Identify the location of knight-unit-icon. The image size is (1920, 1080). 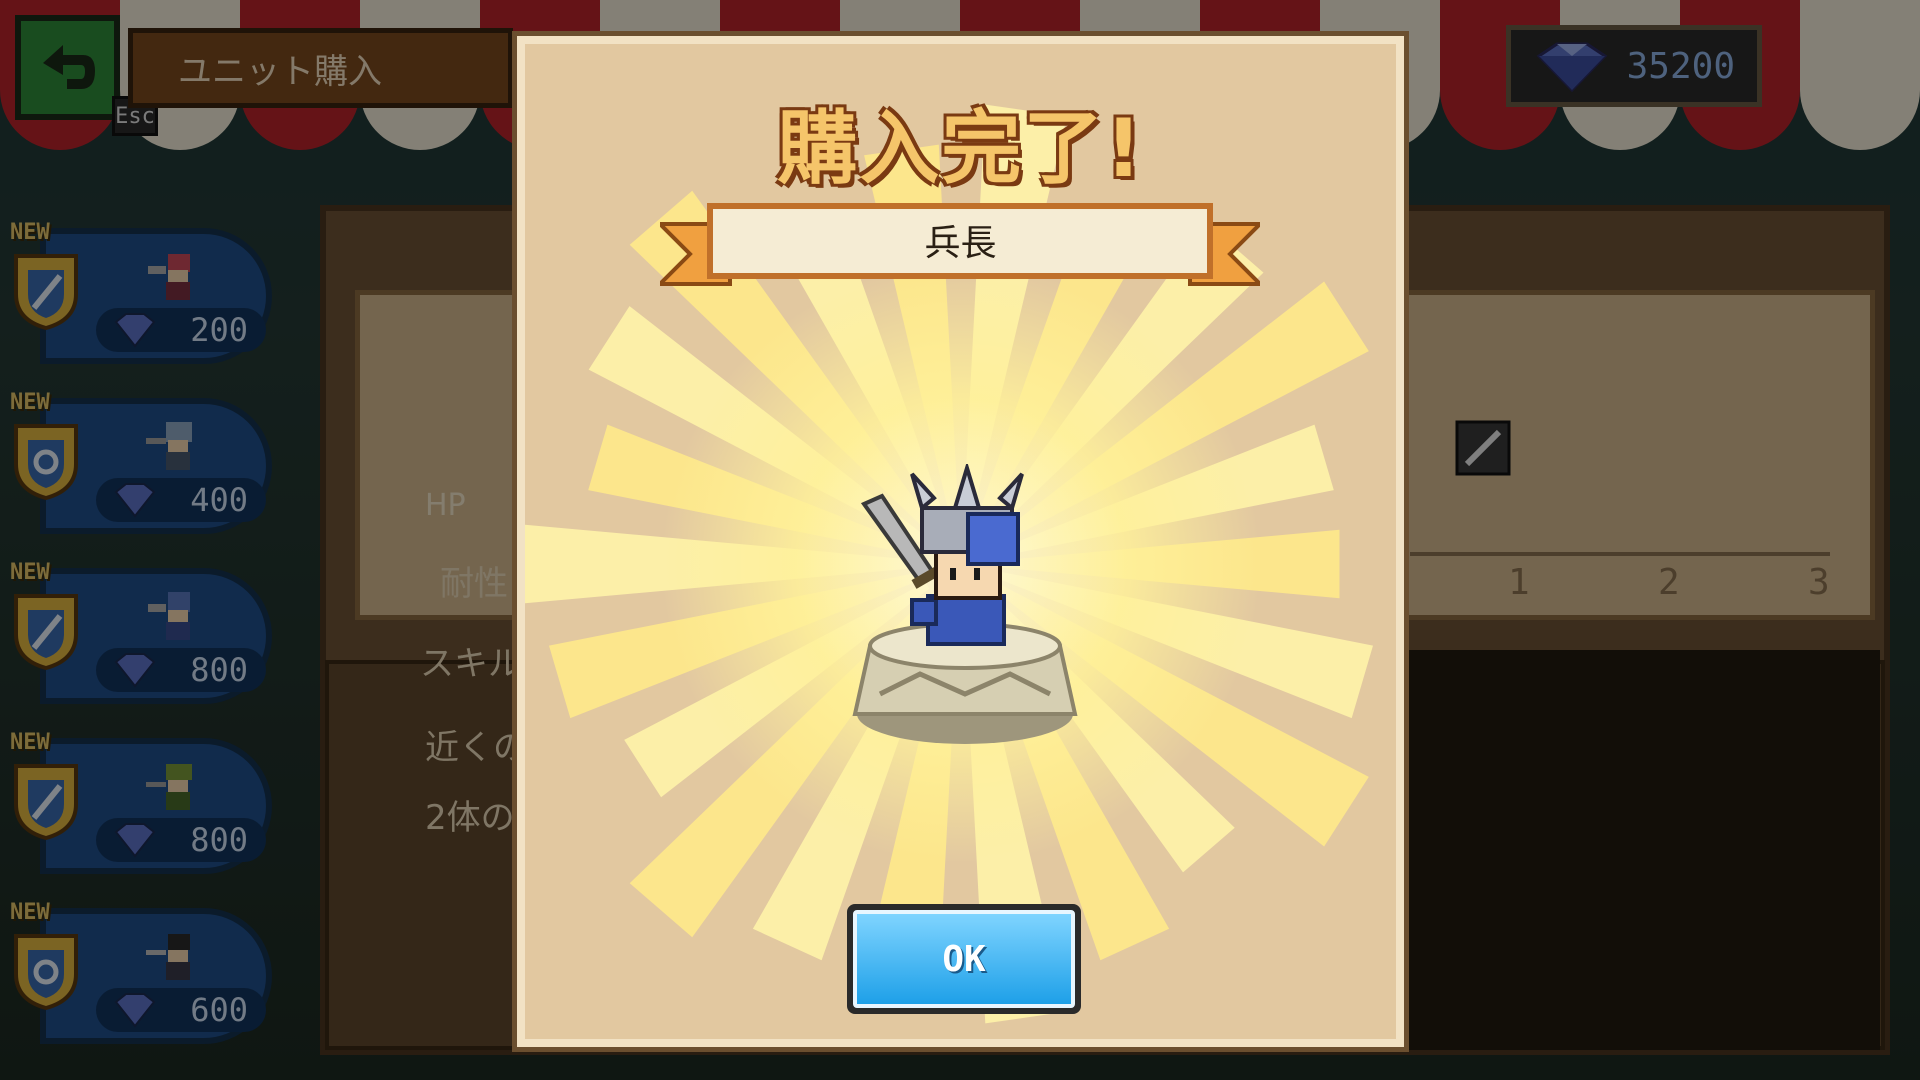
(965, 604).